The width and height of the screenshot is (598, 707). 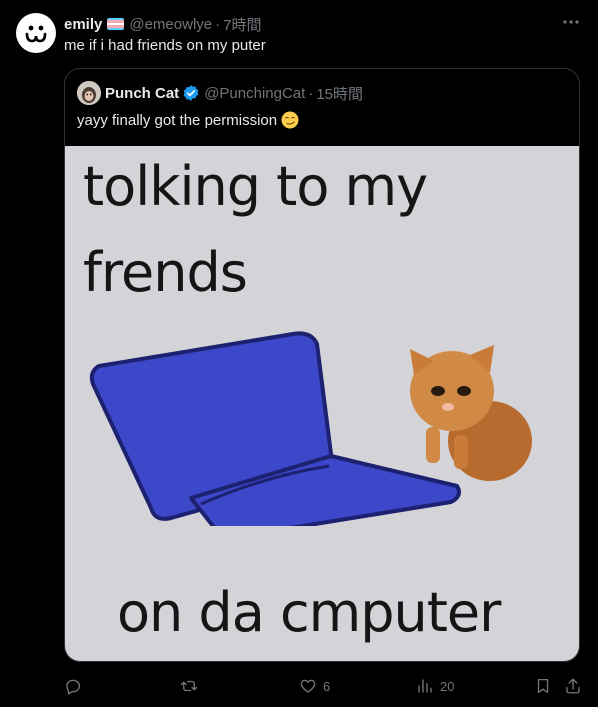 I want to click on user-handle: @emeowlye, so click(x=170, y=24).